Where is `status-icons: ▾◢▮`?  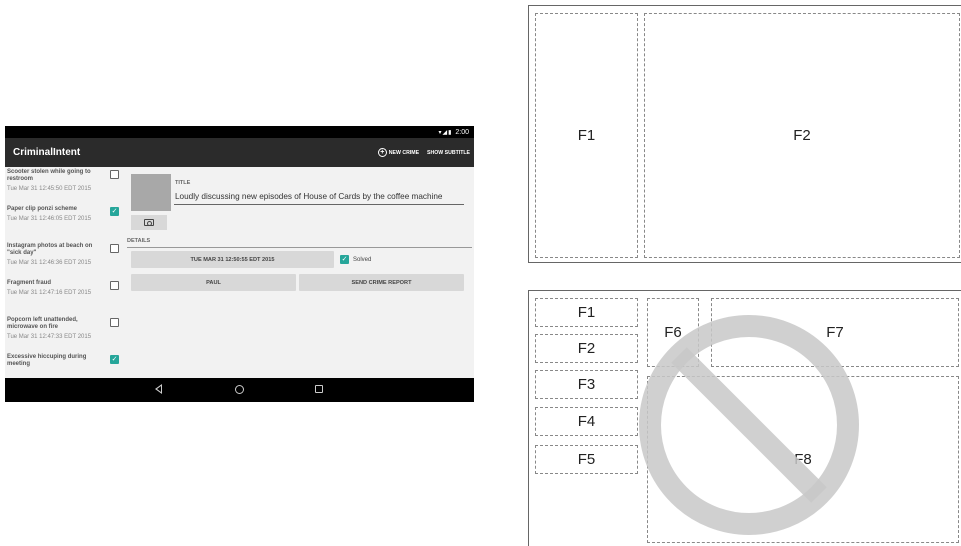 status-icons: ▾◢▮ is located at coordinates (445, 132).